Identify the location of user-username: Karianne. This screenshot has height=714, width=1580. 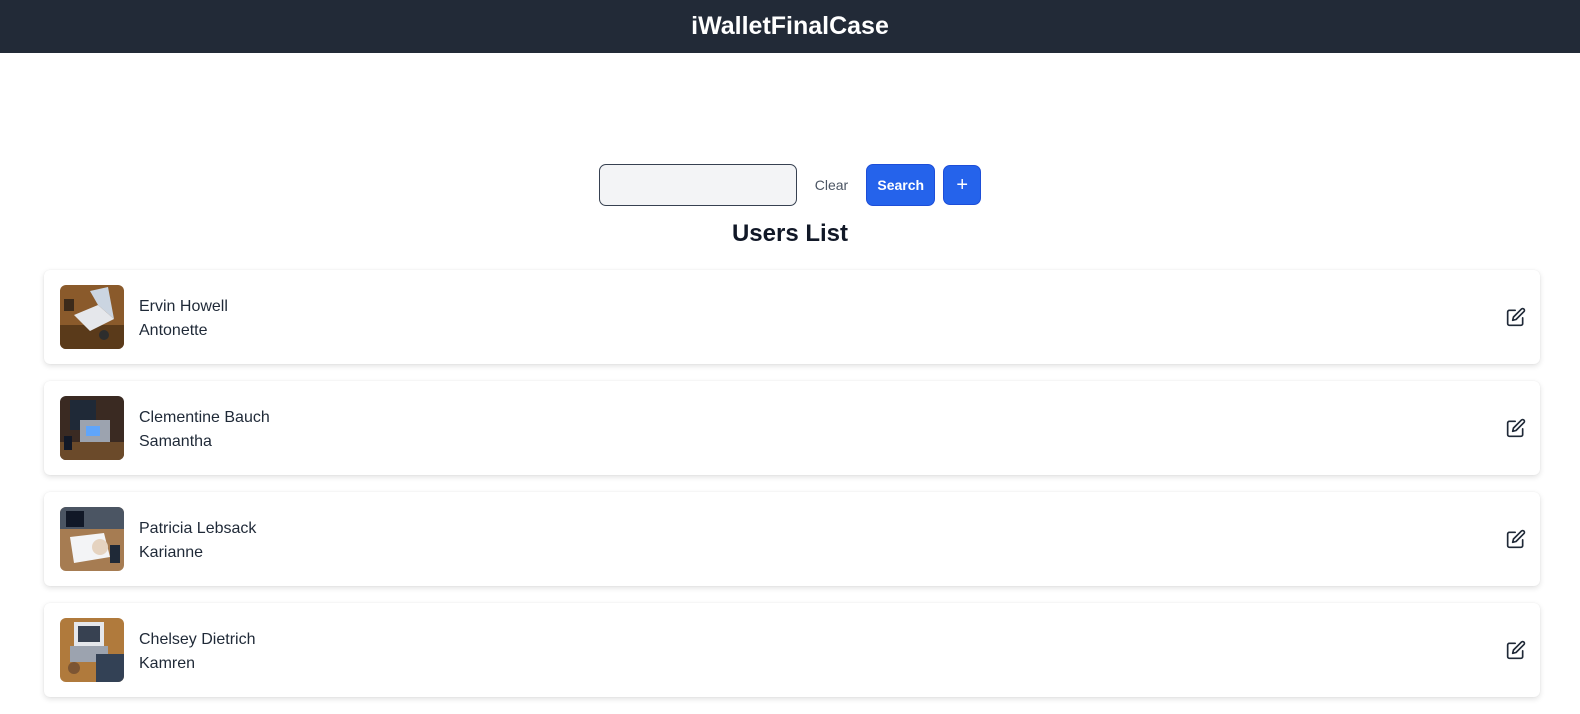
(171, 552).